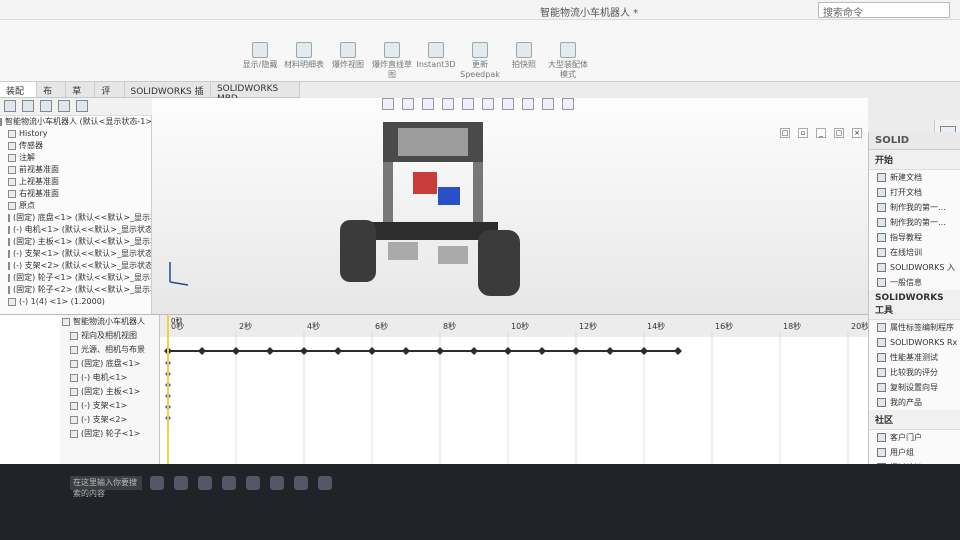  What do you see at coordinates (914, 342) in the screenshot?
I see `tools-item-1: SOLIDWORKS Rx` at bounding box center [914, 342].